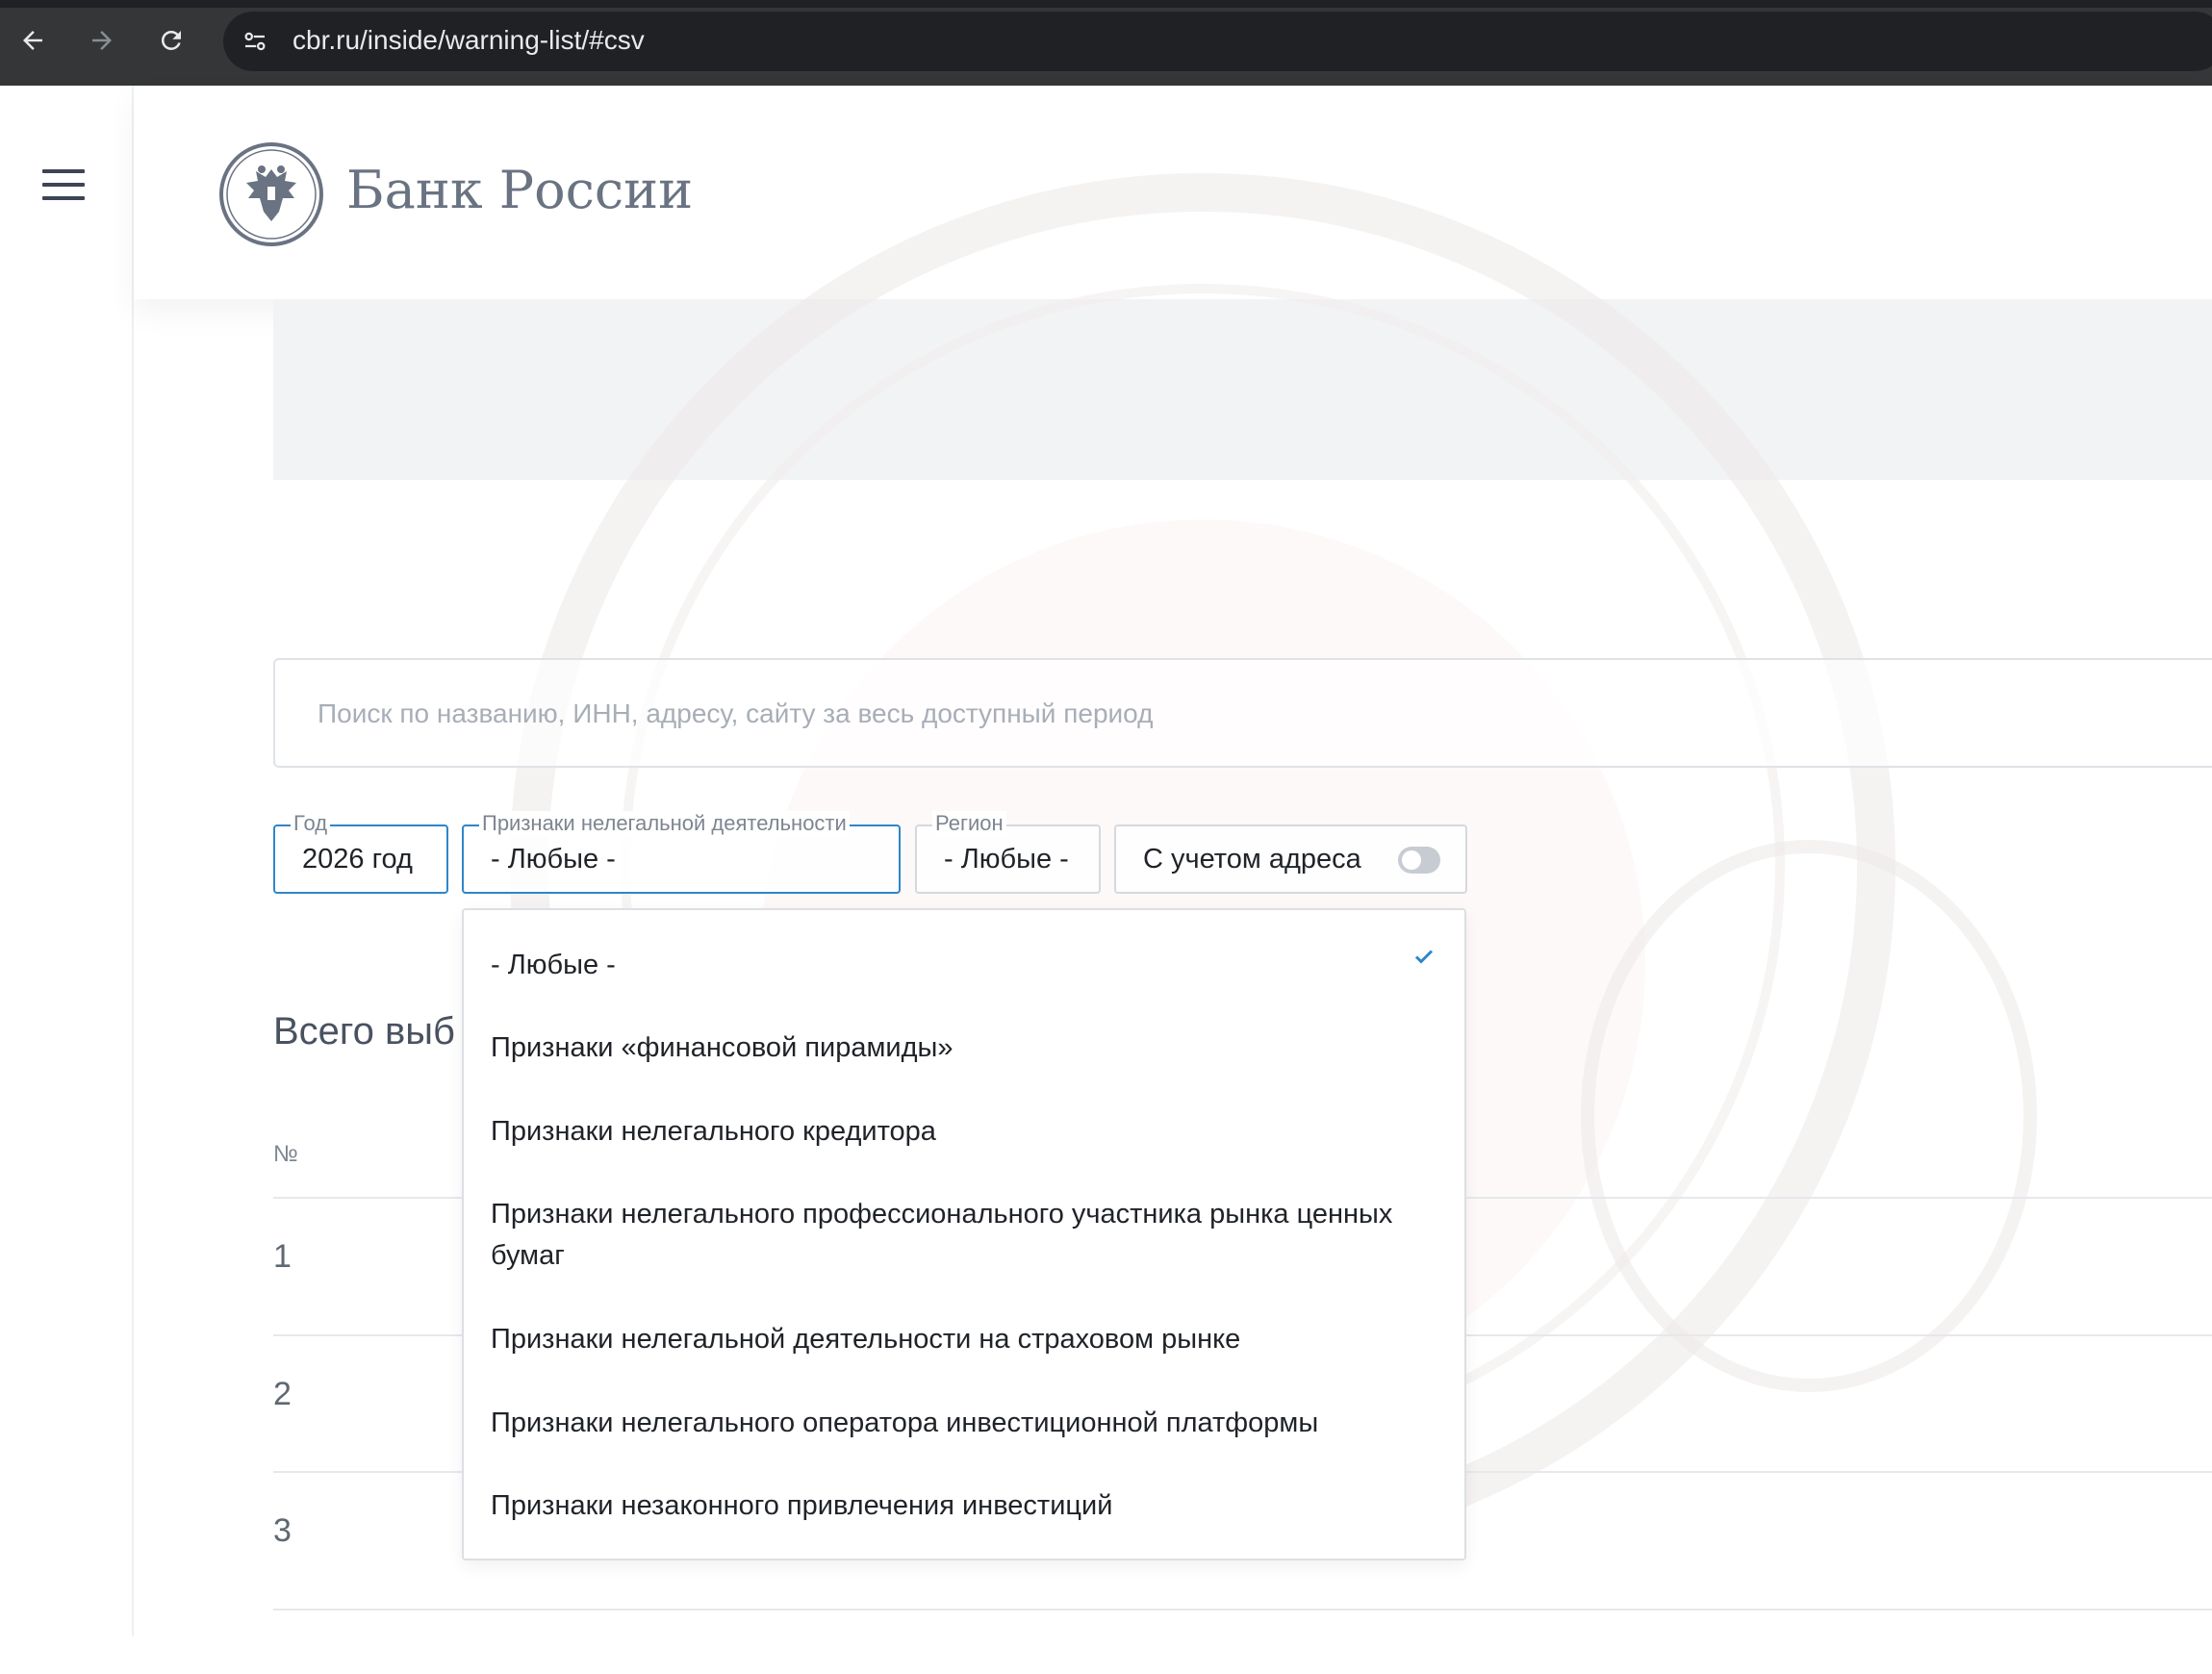 This screenshot has width=2212, height=1674. I want to click on table-row-number: 2, so click(282, 1394).